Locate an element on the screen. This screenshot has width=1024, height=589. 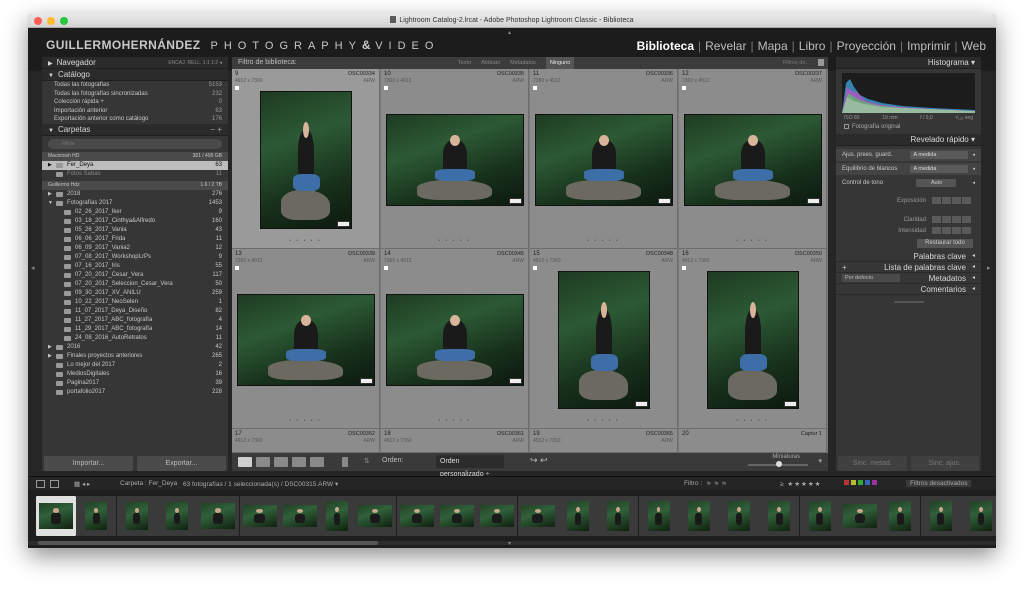
grid-cell: 10 DSC00335 7360 x 4912 ARW • • • • • is located at coordinates (455, 159).